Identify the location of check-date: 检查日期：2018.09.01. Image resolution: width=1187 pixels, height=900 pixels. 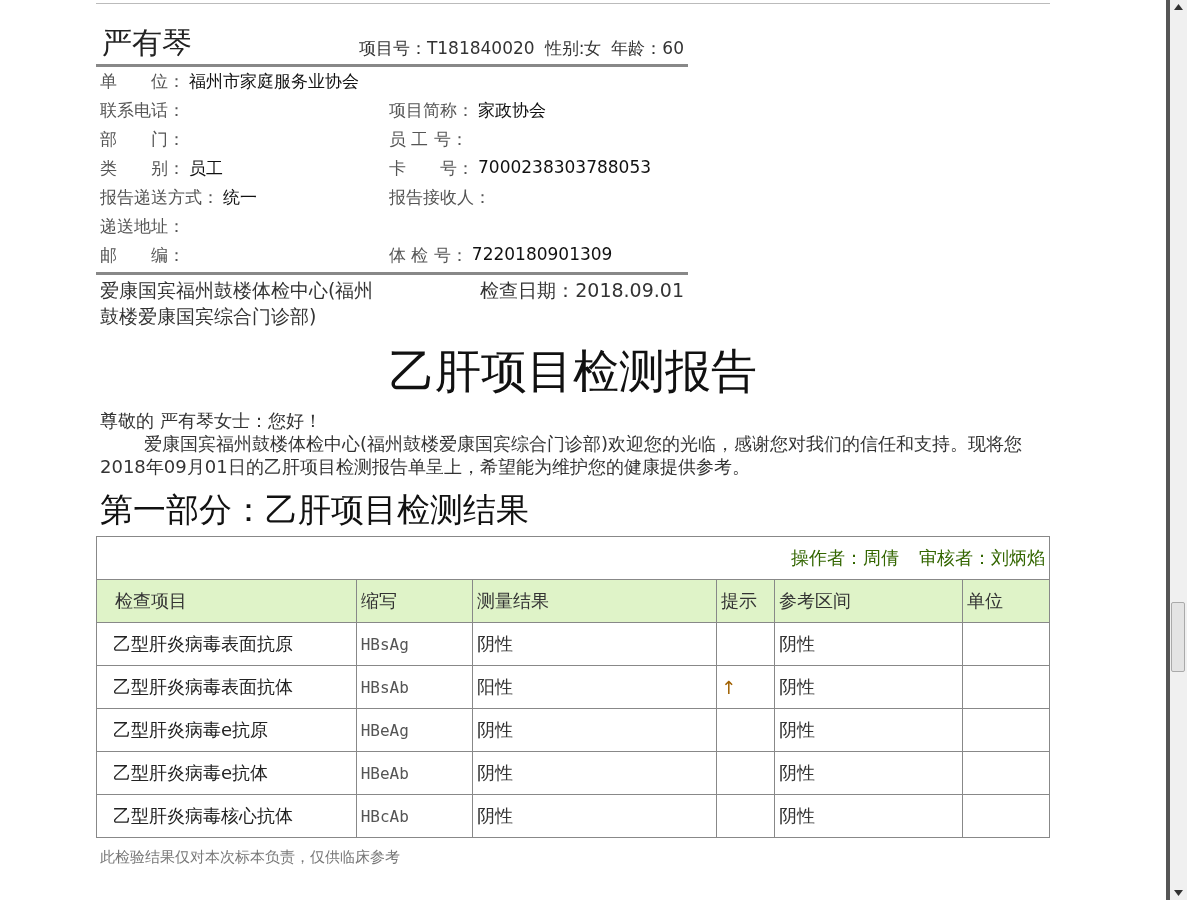
(582, 290).